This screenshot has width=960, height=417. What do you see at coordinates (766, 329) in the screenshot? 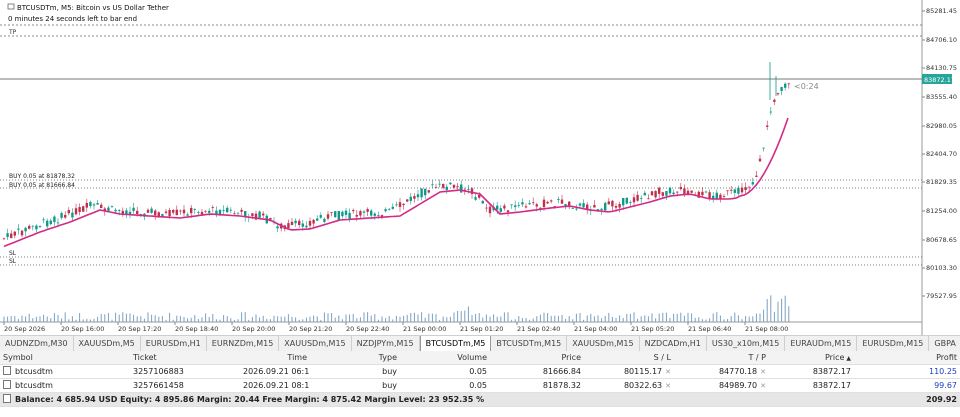
I see `x-tick-label: 21 Sep 08:00` at bounding box center [766, 329].